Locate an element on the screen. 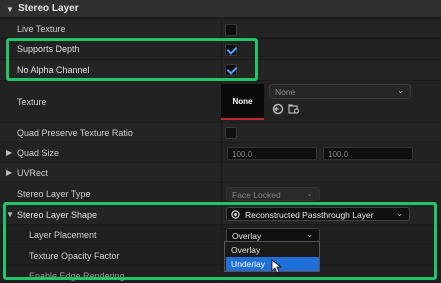 This screenshot has height=283, width=441. texture-asset-picker: None ⌄ is located at coordinates (340, 91).